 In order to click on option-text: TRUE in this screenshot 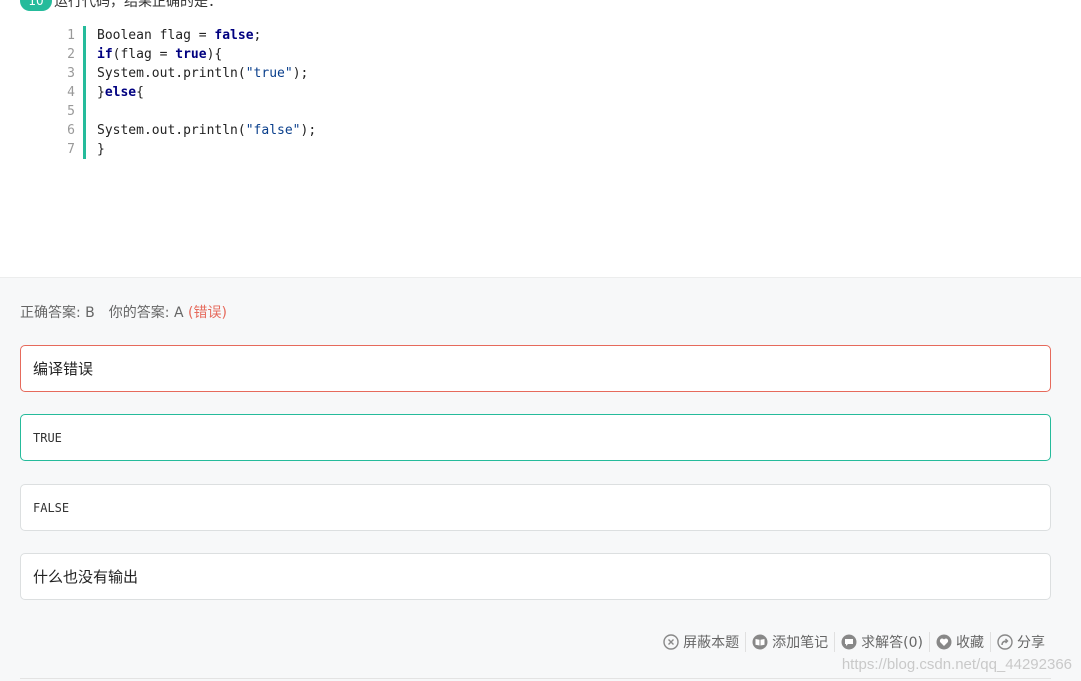, I will do `click(47, 437)`.